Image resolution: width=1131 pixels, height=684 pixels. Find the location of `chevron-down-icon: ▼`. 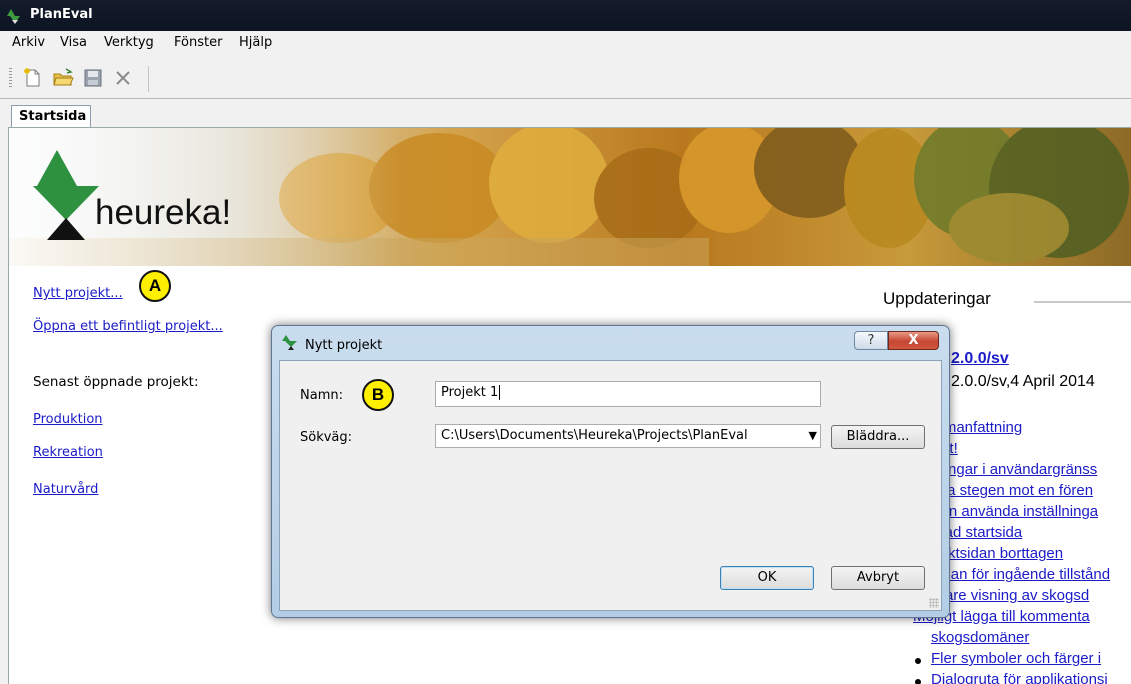

chevron-down-icon: ▼ is located at coordinates (813, 435).